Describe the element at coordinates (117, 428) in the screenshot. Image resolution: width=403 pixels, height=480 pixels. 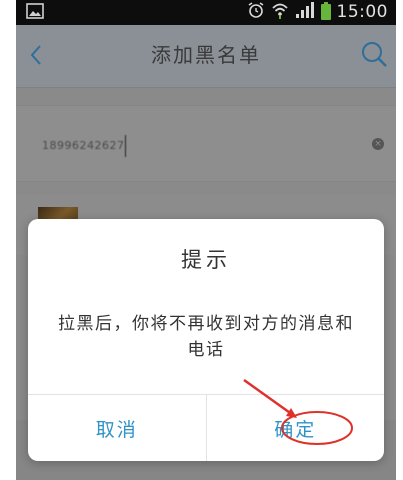
I see `cancel-button: 取消` at that location.